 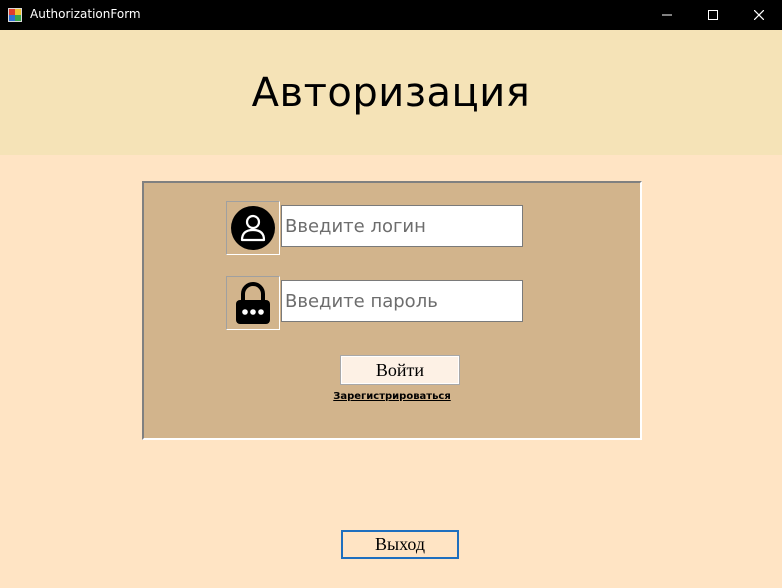 I want to click on password-icon-box, so click(x=253, y=303).